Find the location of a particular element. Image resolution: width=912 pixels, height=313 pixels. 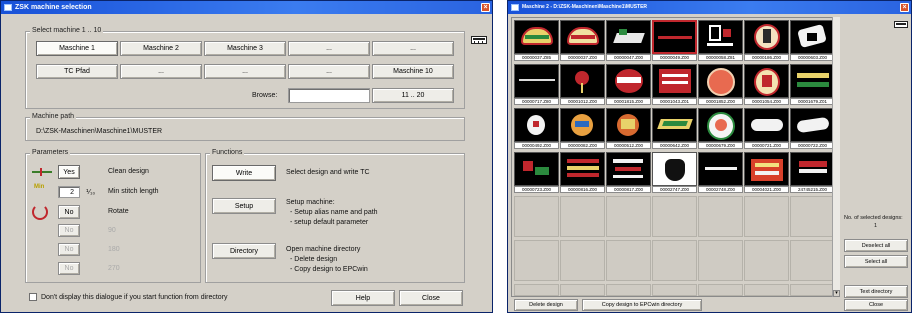

machine-1-button: Maschine 1 is located at coordinates (77, 48).